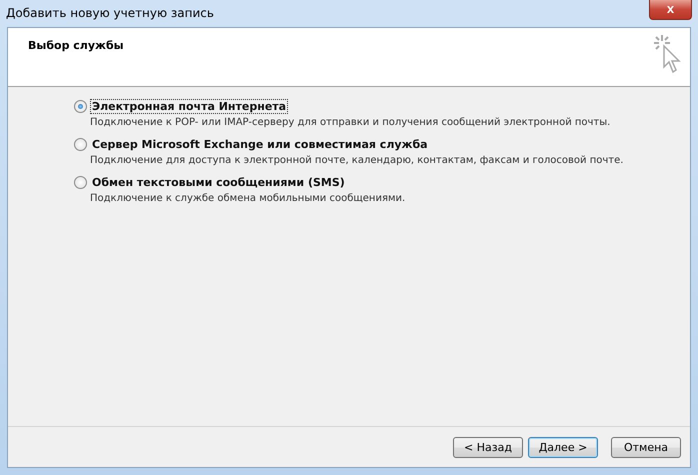 The height and width of the screenshot is (475, 698). Describe the element at coordinates (76, 46) in the screenshot. I see `page-heading: Выбор службы` at that location.